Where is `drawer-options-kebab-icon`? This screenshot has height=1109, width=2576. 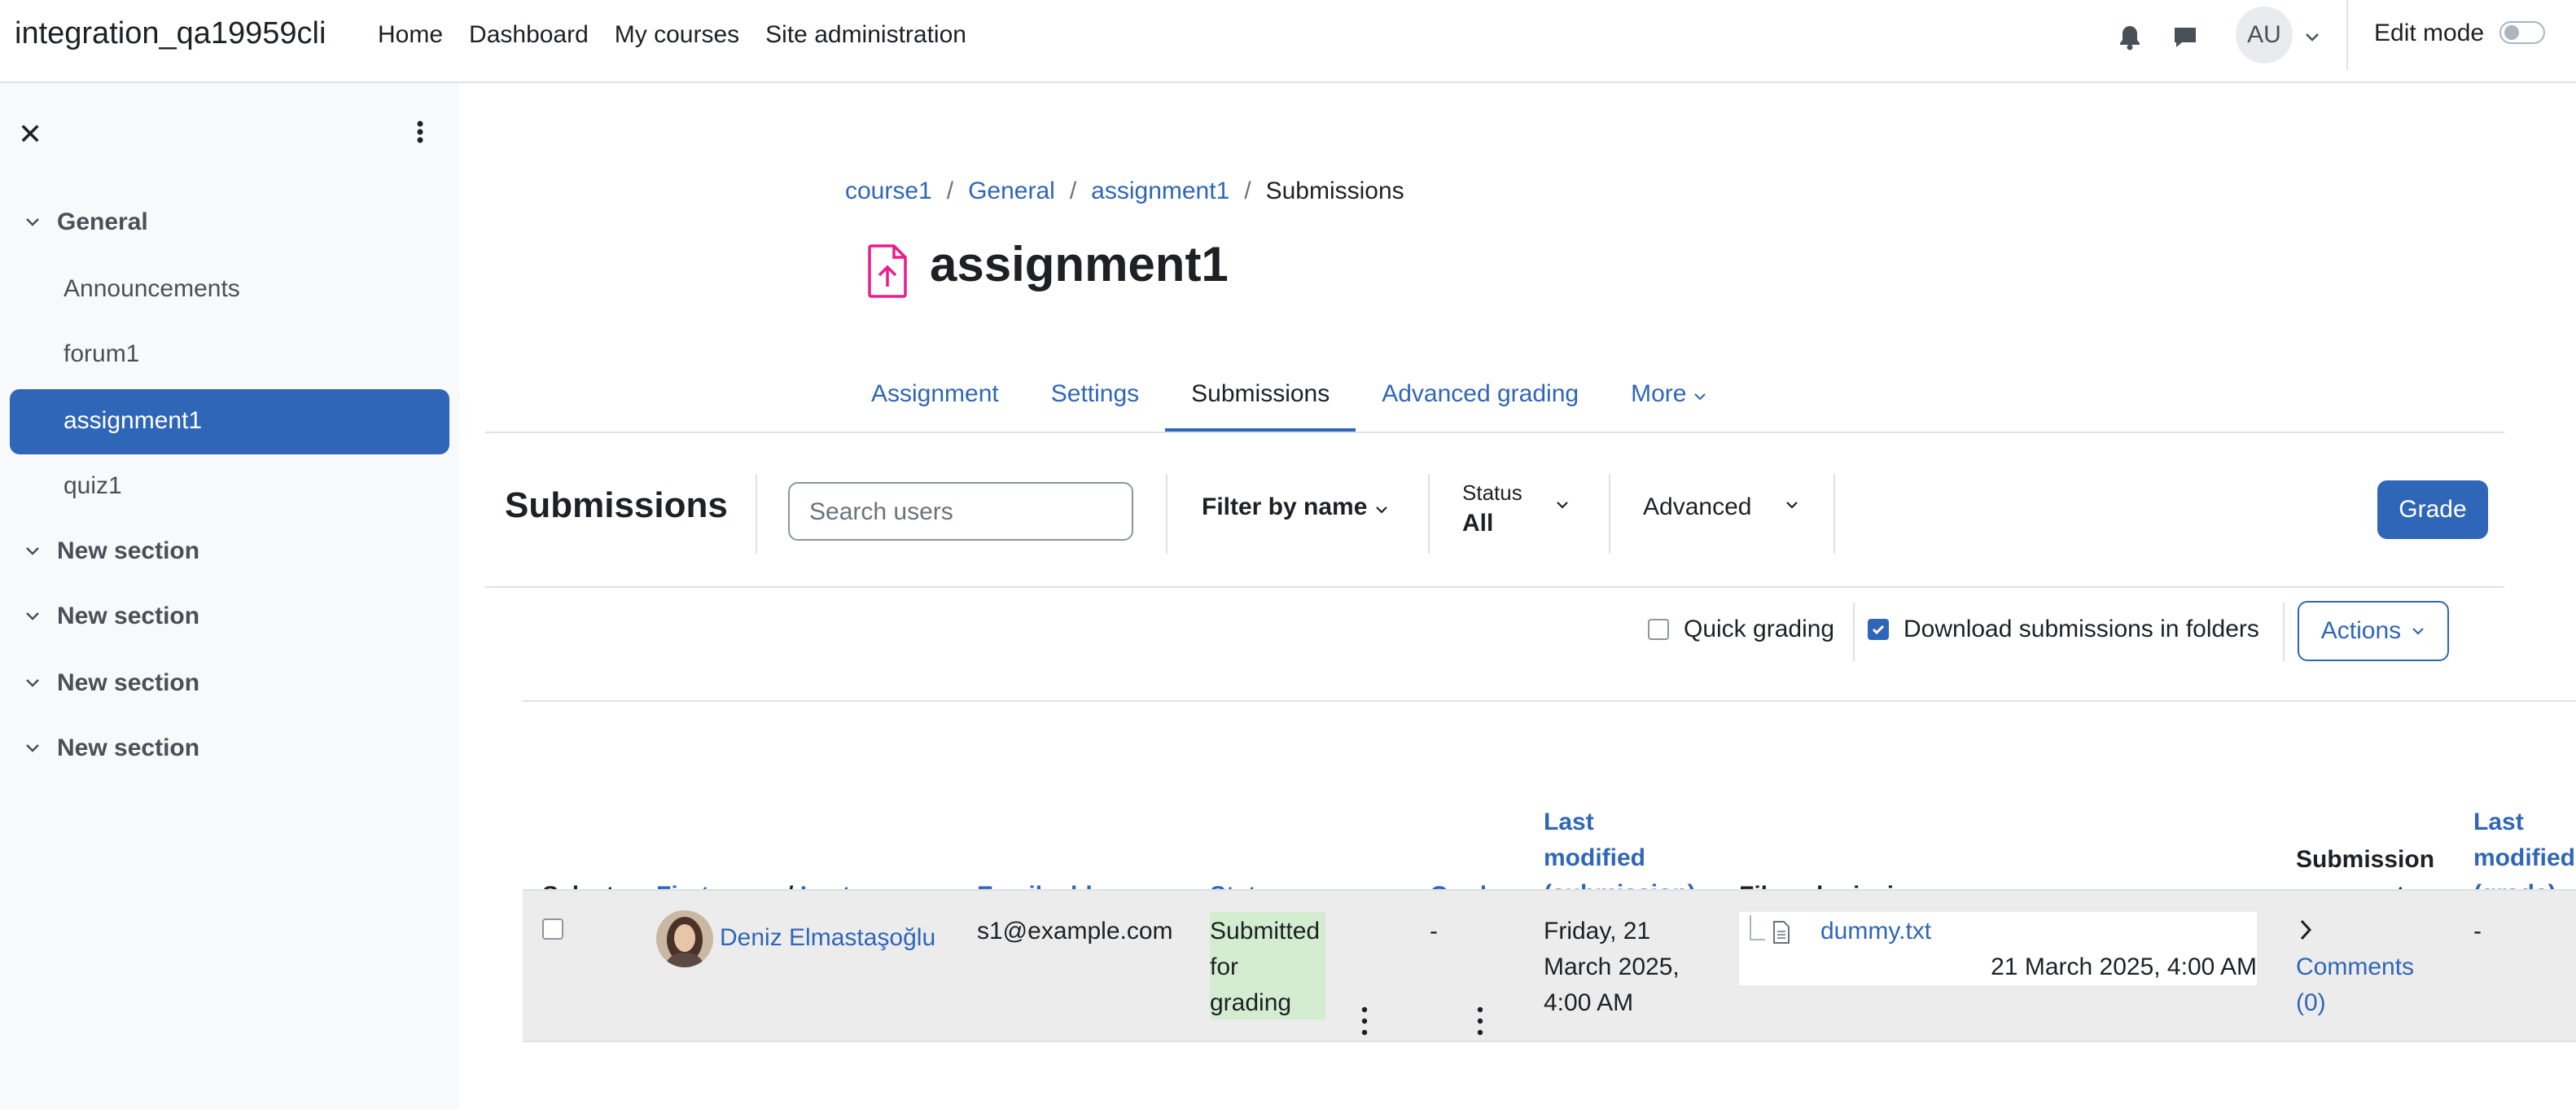
drawer-options-kebab-icon is located at coordinates (420, 132).